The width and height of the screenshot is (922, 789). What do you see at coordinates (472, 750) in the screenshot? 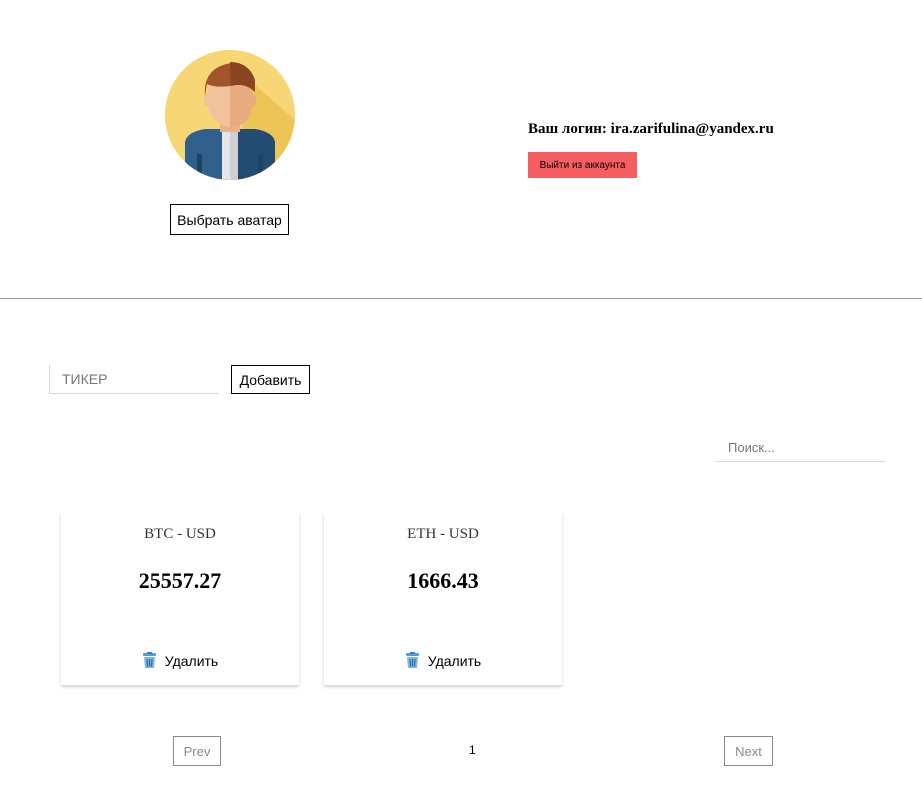
I see `page-number: 1` at bounding box center [472, 750].